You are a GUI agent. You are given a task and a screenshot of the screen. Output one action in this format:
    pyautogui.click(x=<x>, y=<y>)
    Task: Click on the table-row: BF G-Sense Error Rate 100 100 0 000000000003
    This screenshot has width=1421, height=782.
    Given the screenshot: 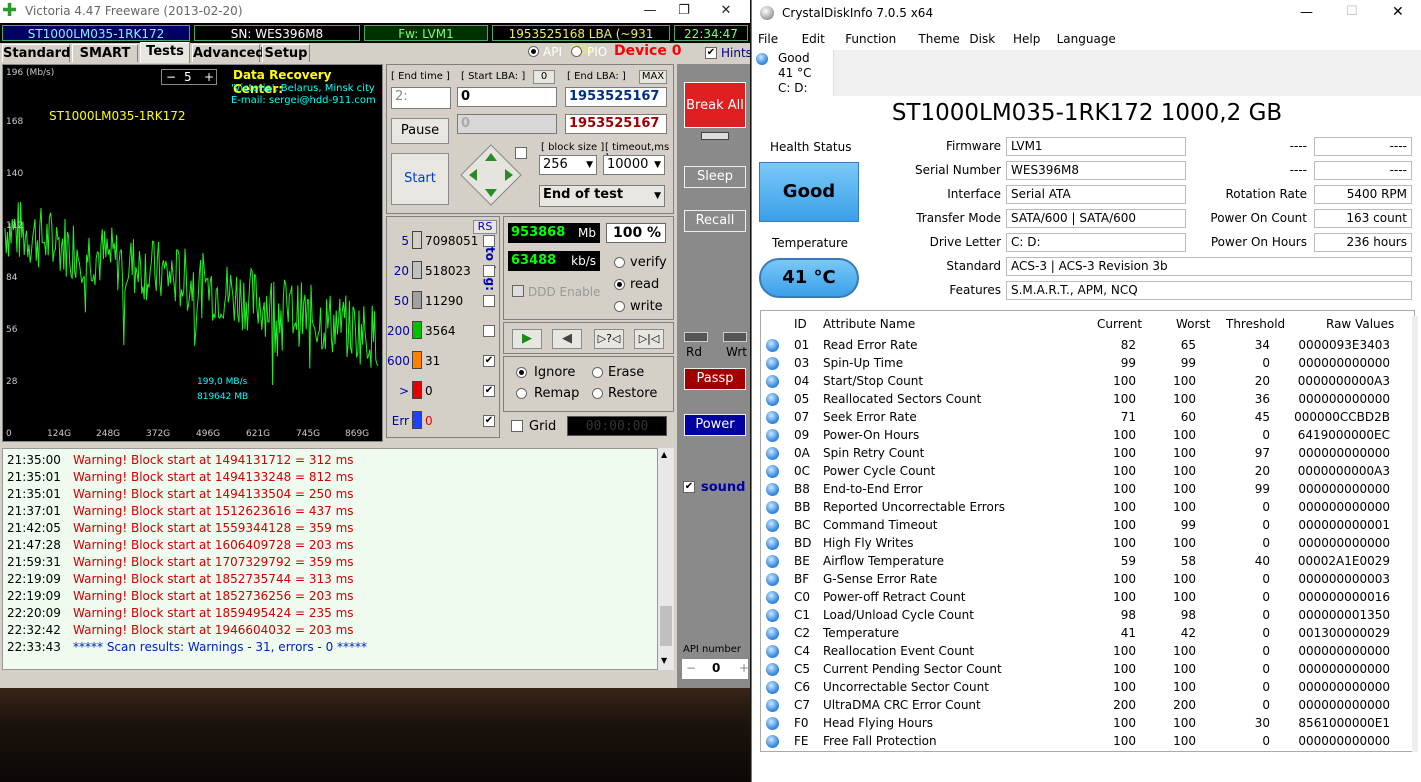 What is the action you would take?
    pyautogui.click(x=1087, y=579)
    